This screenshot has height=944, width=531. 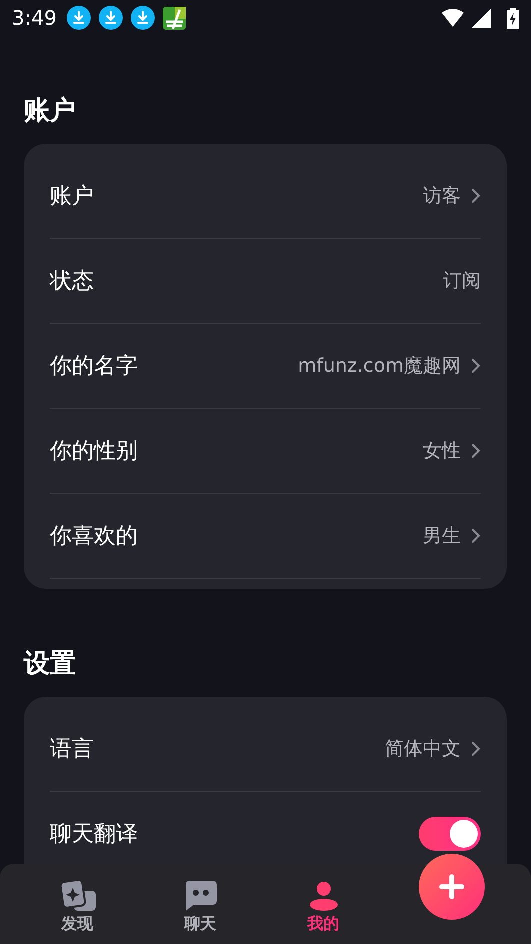 I want to click on row-label: 你的名字, so click(x=94, y=367).